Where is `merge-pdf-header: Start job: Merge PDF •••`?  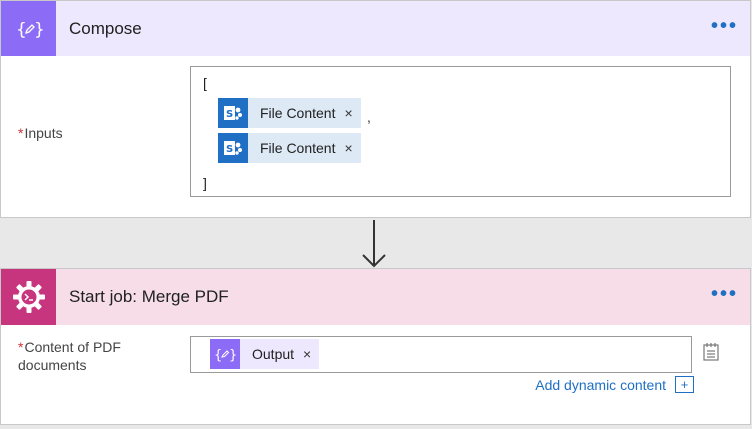 merge-pdf-header: Start job: Merge PDF ••• is located at coordinates (375, 297).